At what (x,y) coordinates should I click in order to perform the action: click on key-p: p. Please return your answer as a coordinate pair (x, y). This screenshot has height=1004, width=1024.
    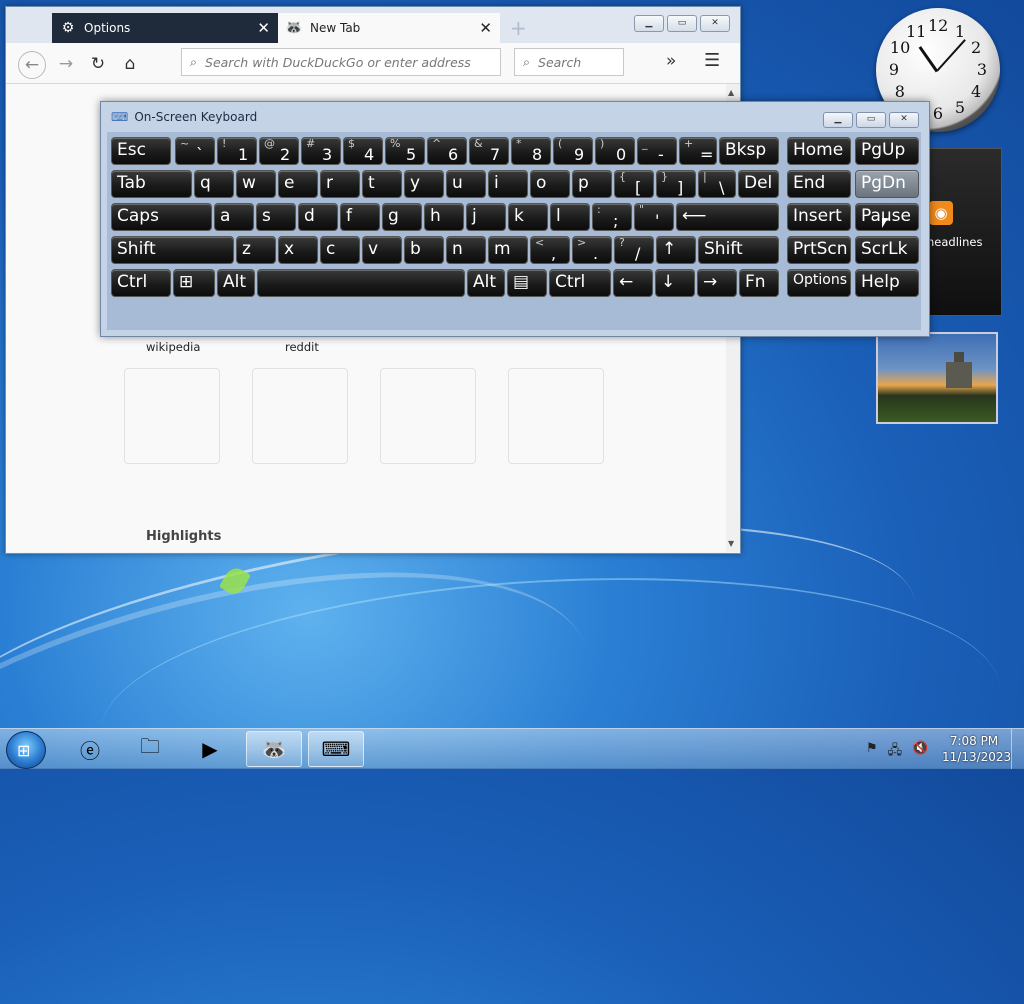
    Looking at the image, I should click on (592, 184).